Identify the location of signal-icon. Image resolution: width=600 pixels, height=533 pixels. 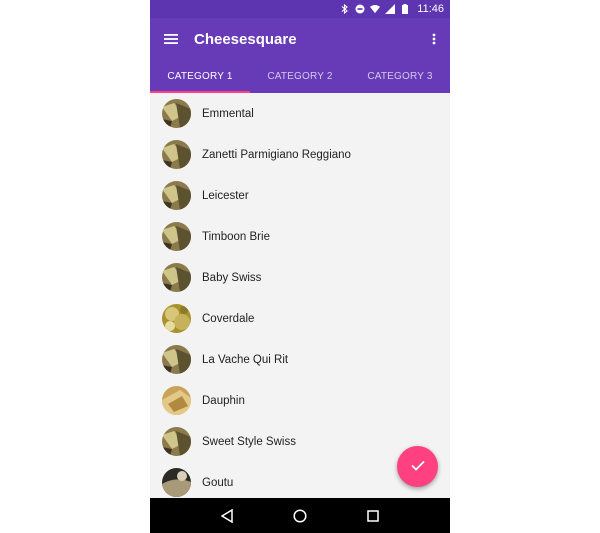
(390, 9).